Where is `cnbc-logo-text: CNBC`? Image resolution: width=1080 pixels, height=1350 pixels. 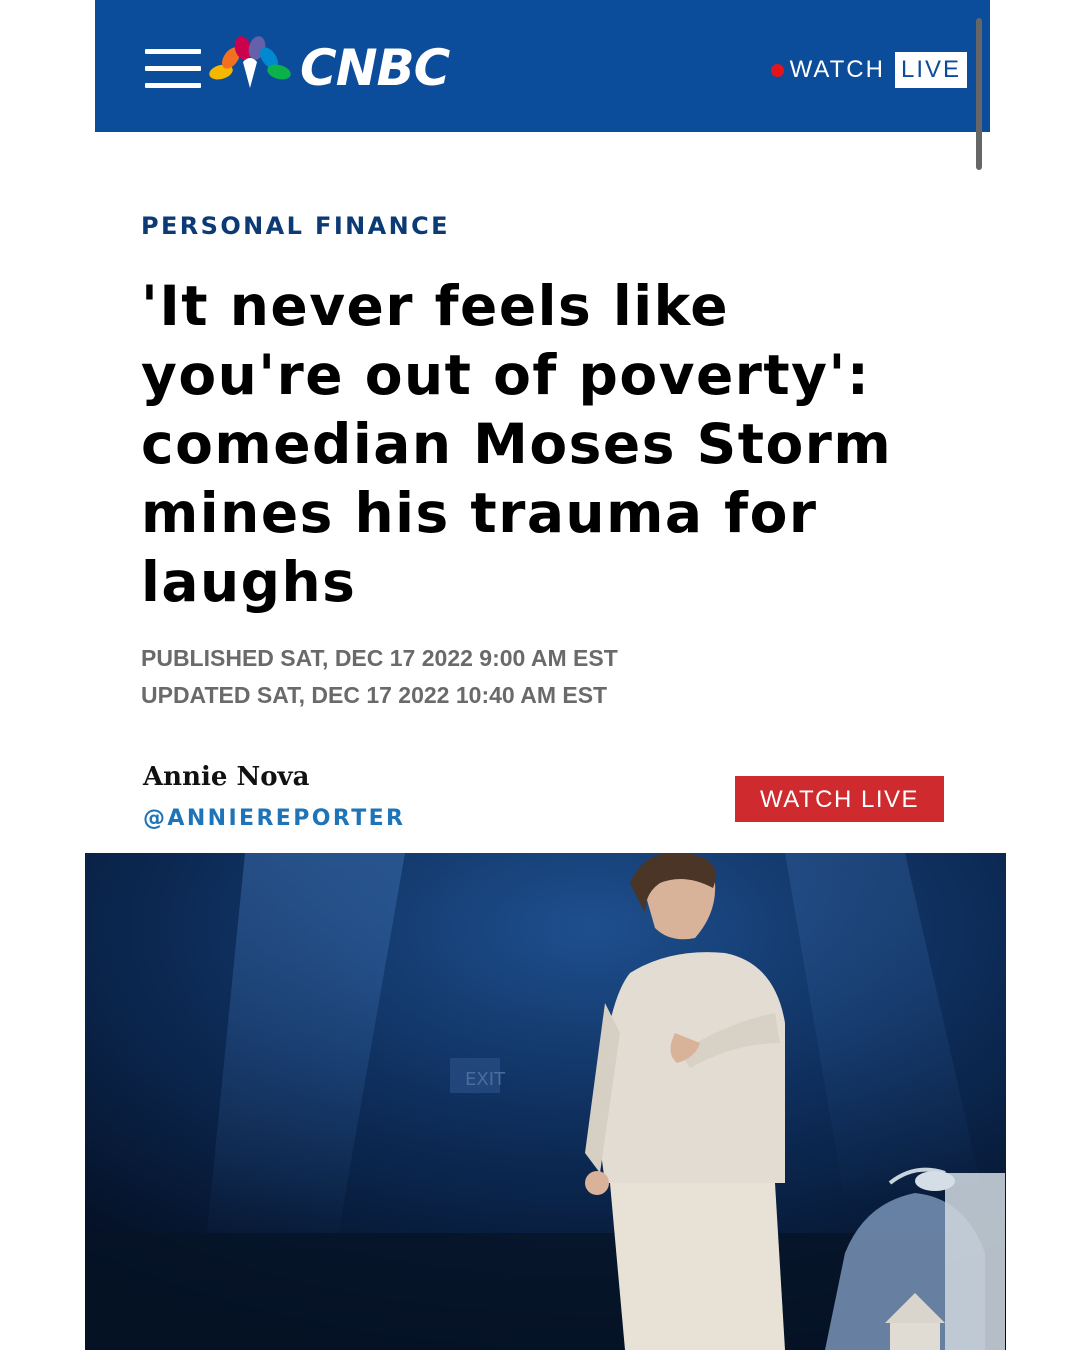
cnbc-logo-text: CNBC is located at coordinates (375, 68).